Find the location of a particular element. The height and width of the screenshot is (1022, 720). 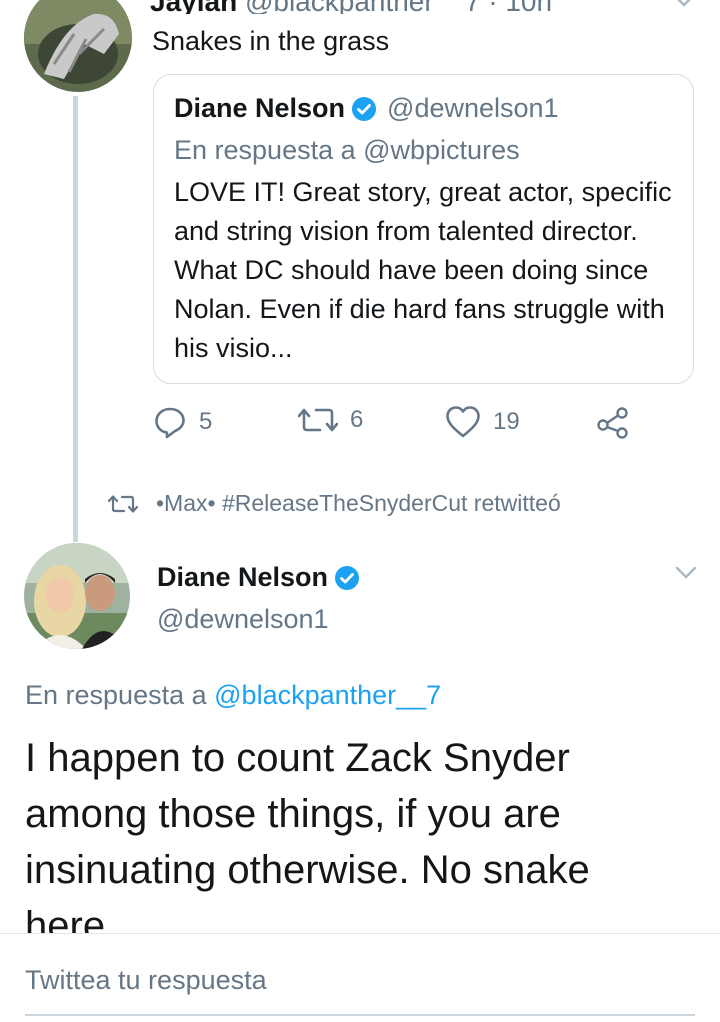

reply-action: 5 is located at coordinates (182, 422).